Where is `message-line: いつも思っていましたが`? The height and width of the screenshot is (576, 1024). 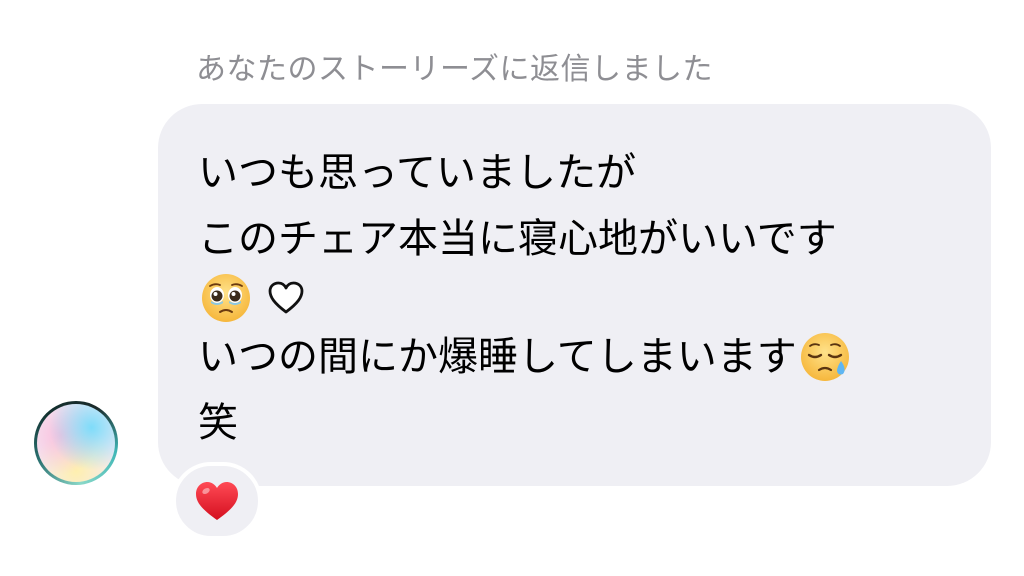
message-line: いつも思っていましたが is located at coordinates (579, 173).